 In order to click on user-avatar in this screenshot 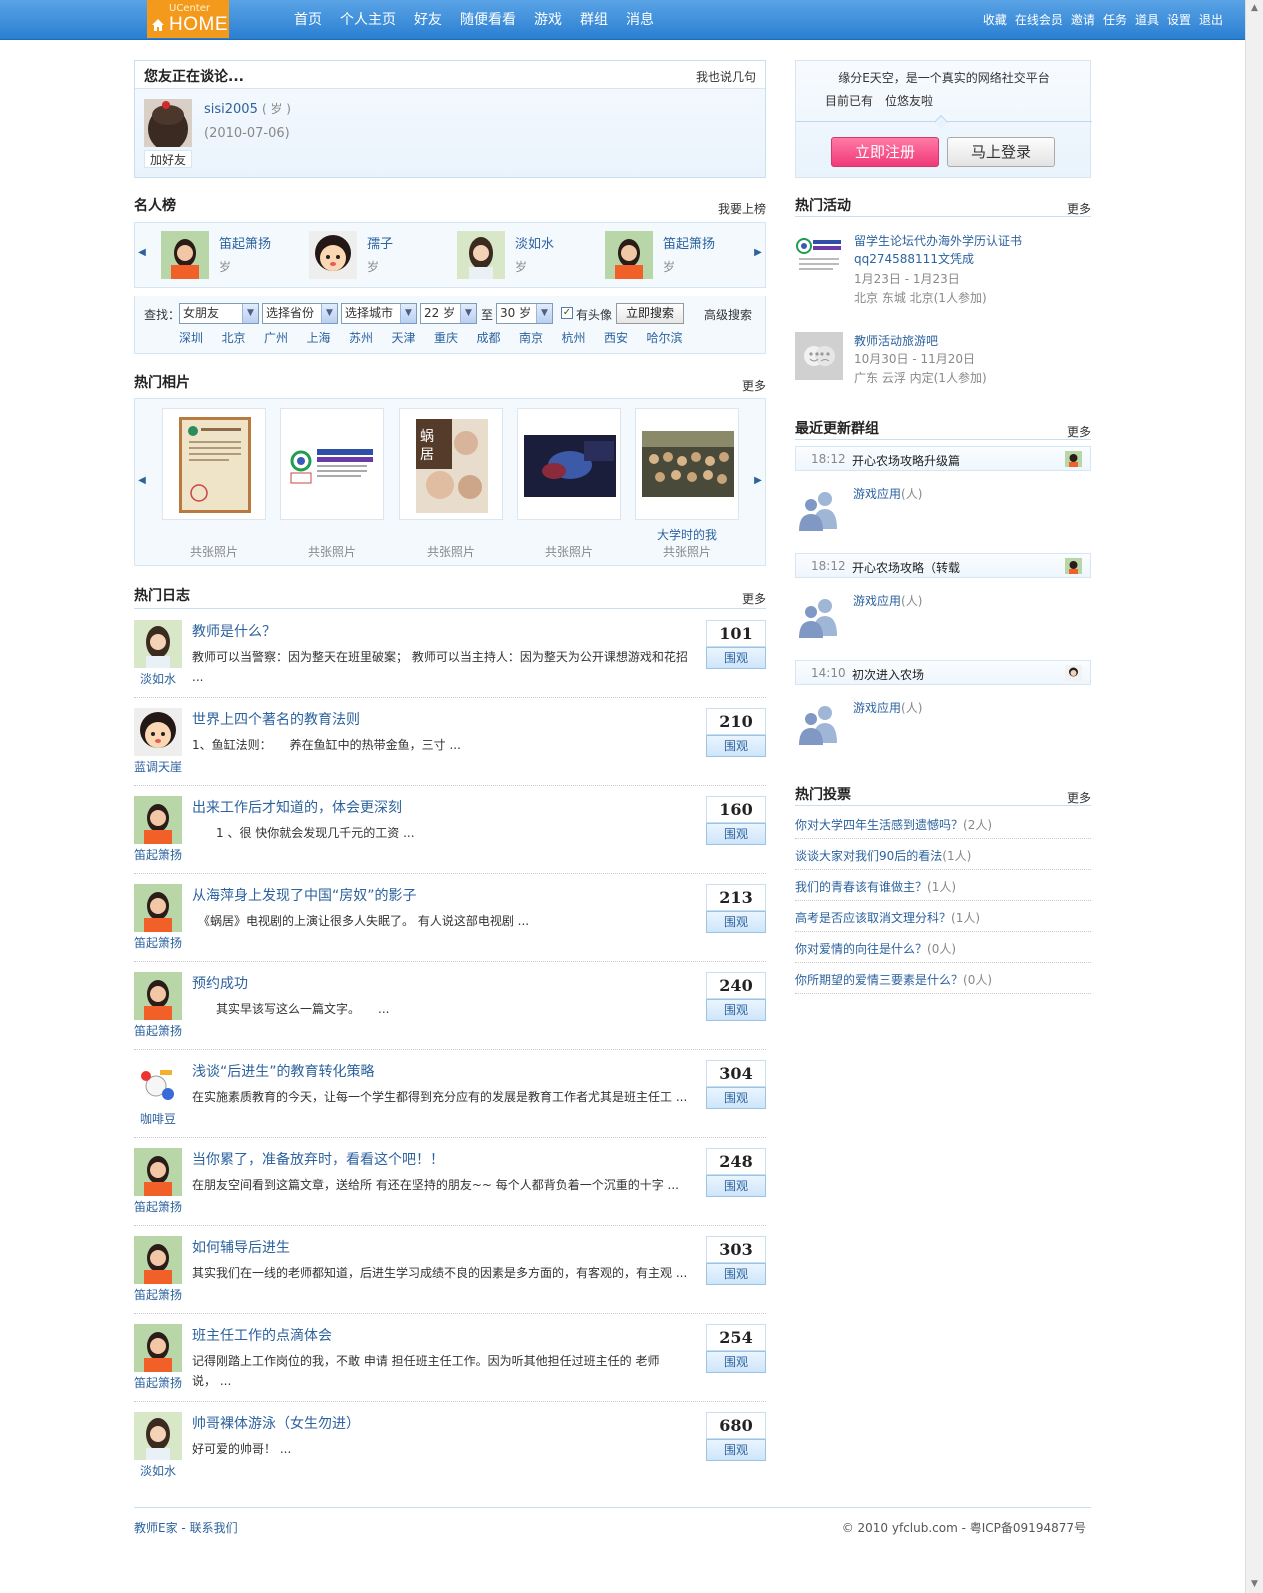, I will do `click(168, 123)`.